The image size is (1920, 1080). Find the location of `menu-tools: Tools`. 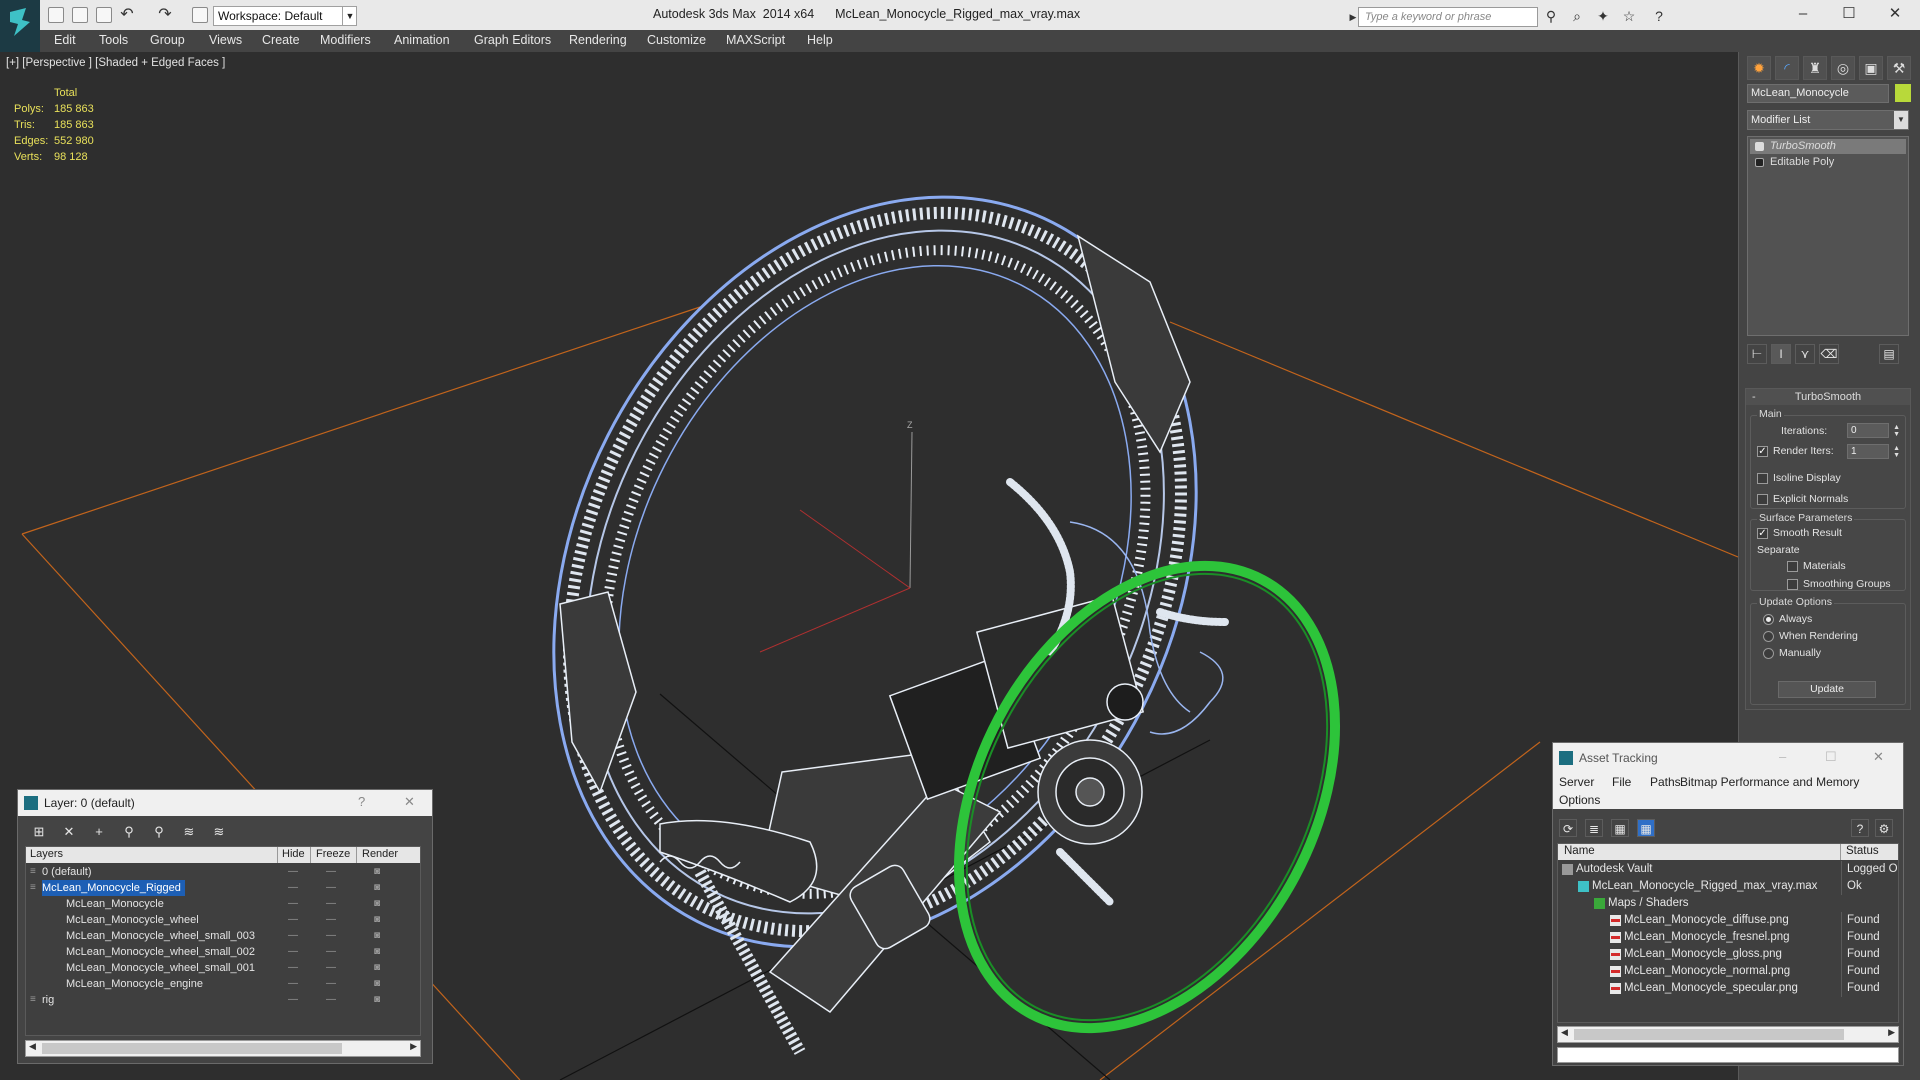

menu-tools: Tools is located at coordinates (113, 40).